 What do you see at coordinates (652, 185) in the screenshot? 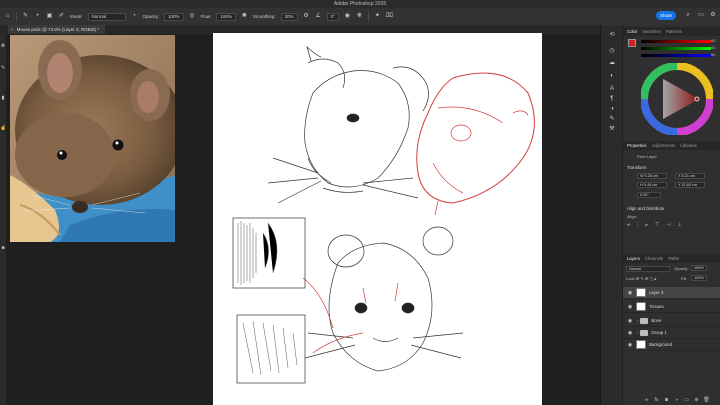
I see `height-field: H 5.44 cm` at bounding box center [652, 185].